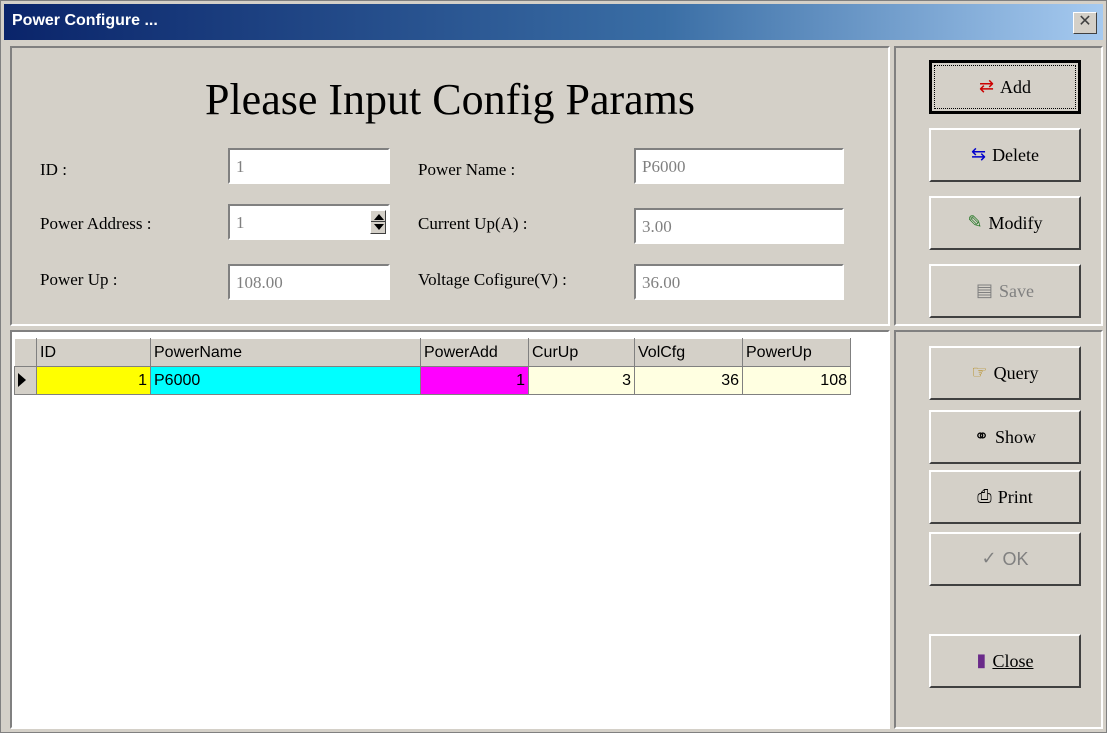  Describe the element at coordinates (739, 226) in the screenshot. I see `current-up-field: 3.00` at that location.